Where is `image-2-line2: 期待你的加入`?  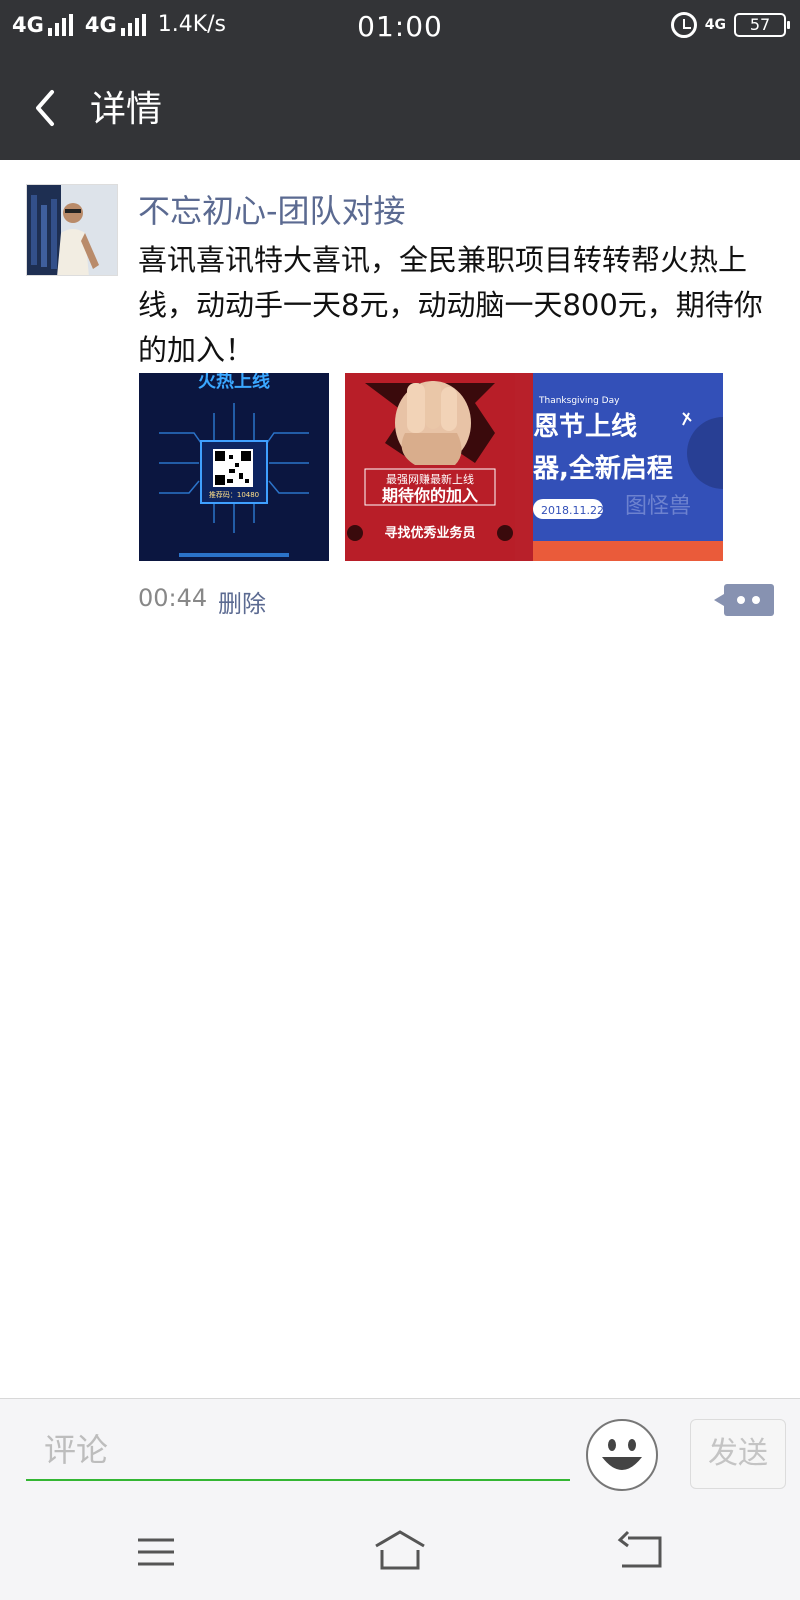 image-2-line2: 期待你的加入 is located at coordinates (430, 495).